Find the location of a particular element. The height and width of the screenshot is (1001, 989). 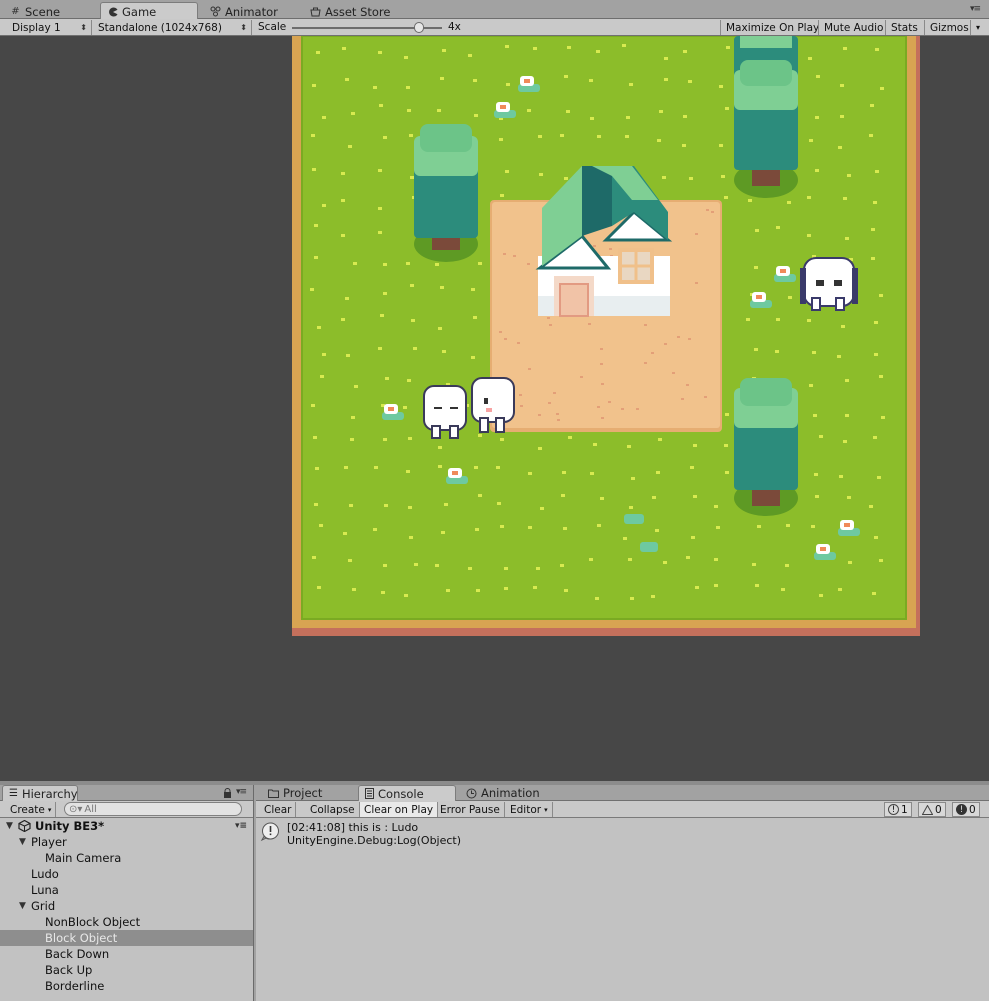

info-count-toggle: ! 1 is located at coordinates (898, 809).